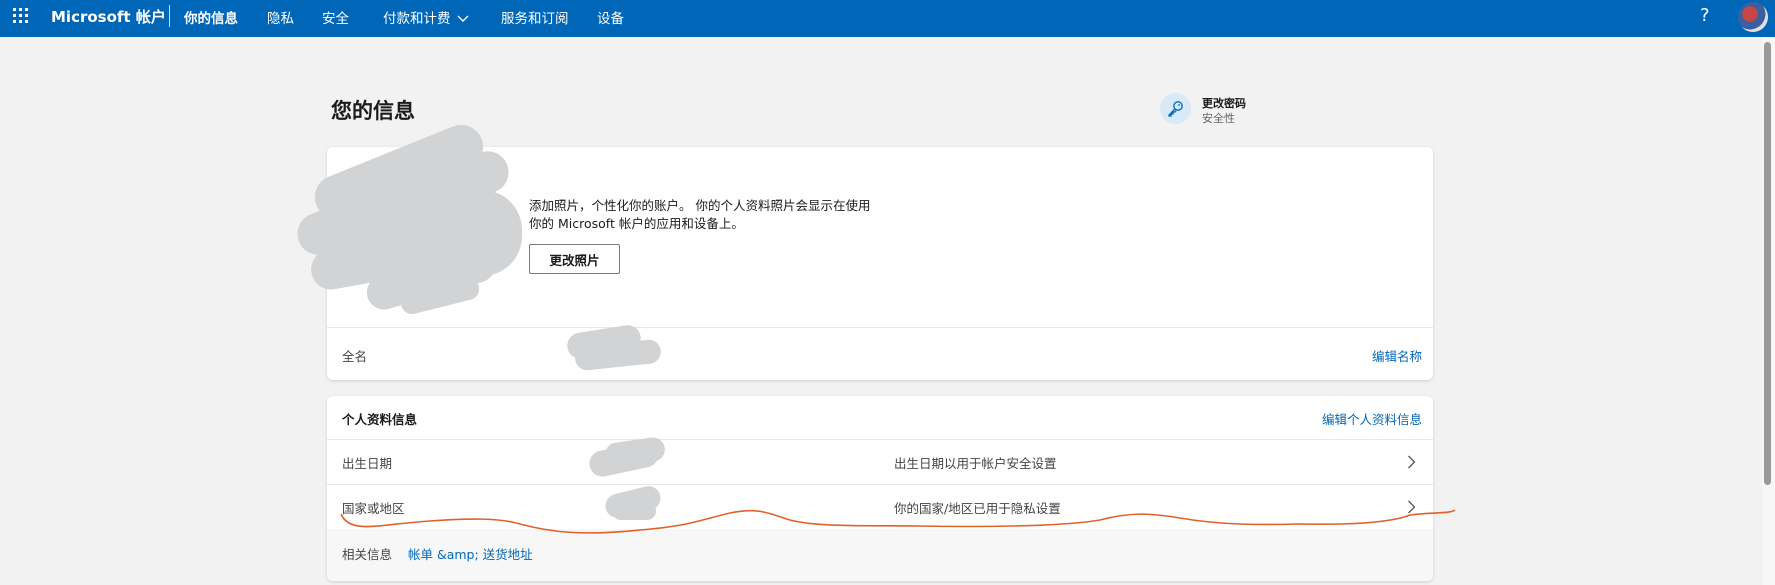 The image size is (1775, 585). What do you see at coordinates (417, 19) in the screenshot?
I see `nav-payment-billing-label: 付款和计费` at bounding box center [417, 19].